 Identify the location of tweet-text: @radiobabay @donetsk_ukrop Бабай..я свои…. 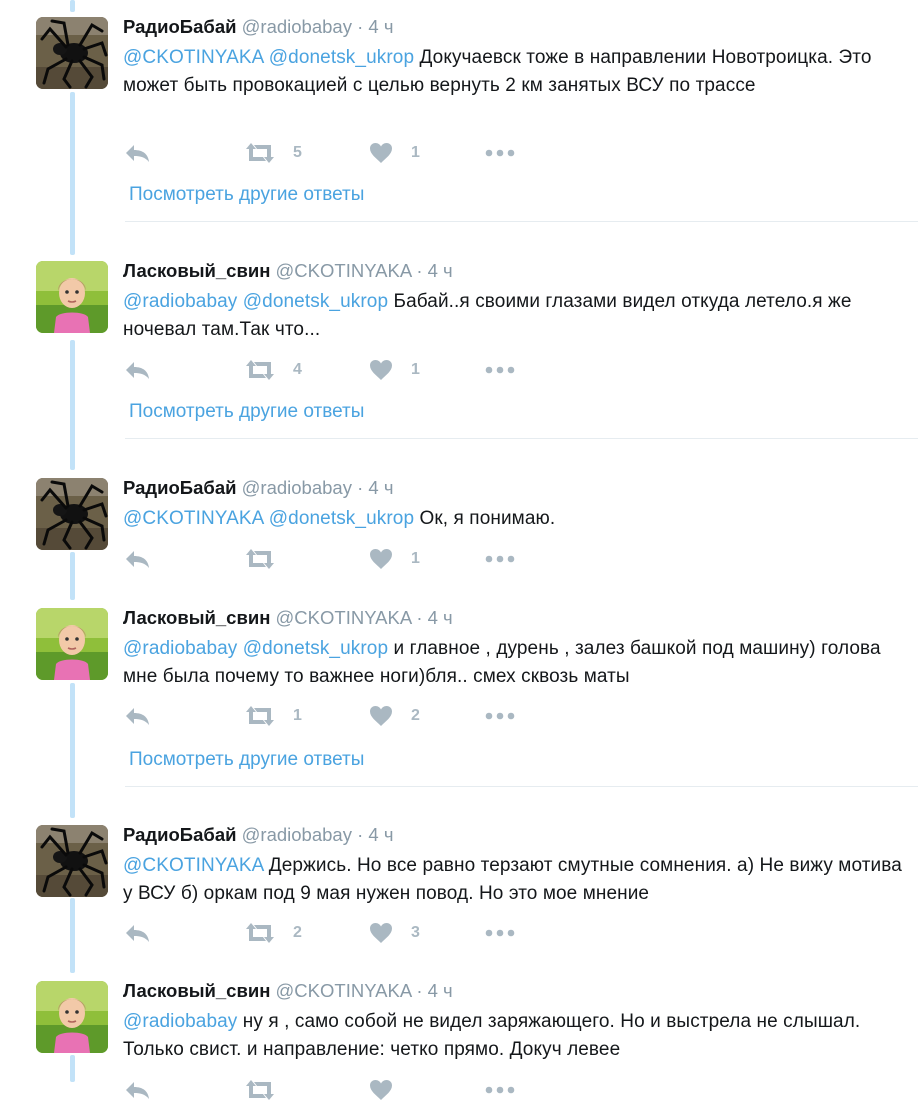
(513, 316).